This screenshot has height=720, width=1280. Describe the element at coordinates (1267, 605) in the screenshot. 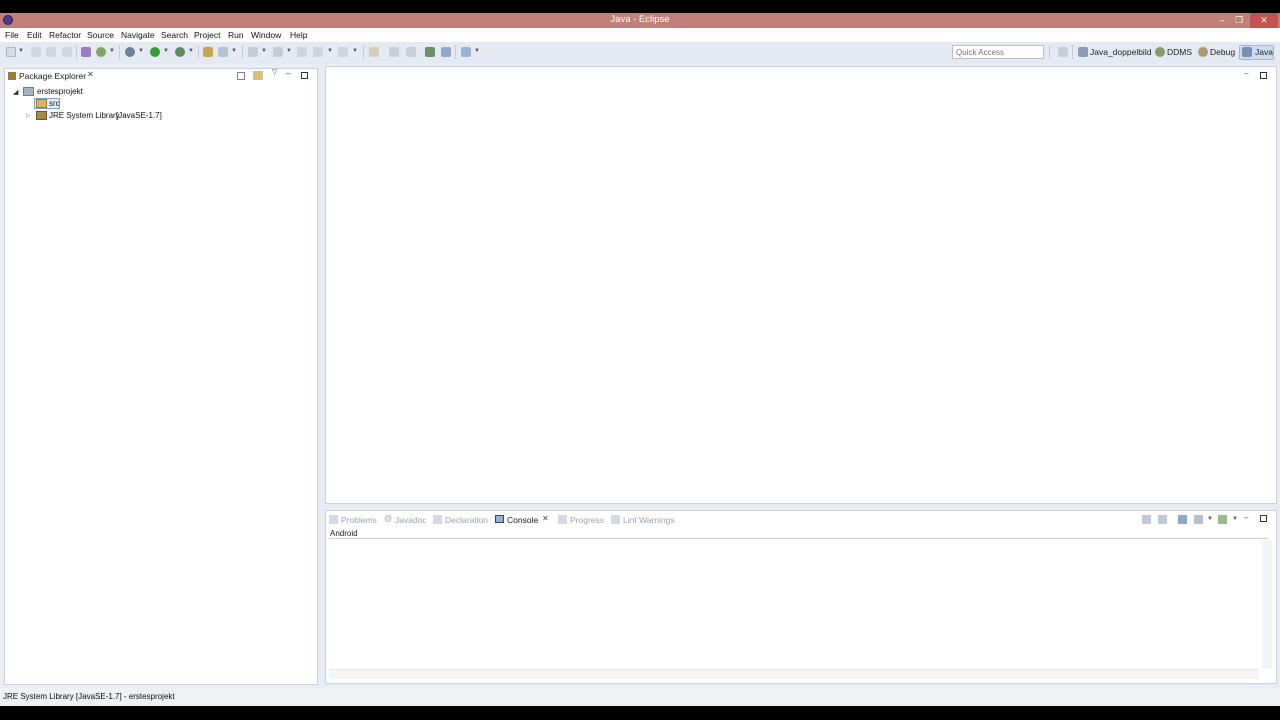

I see `vertical-scrollbar` at that location.